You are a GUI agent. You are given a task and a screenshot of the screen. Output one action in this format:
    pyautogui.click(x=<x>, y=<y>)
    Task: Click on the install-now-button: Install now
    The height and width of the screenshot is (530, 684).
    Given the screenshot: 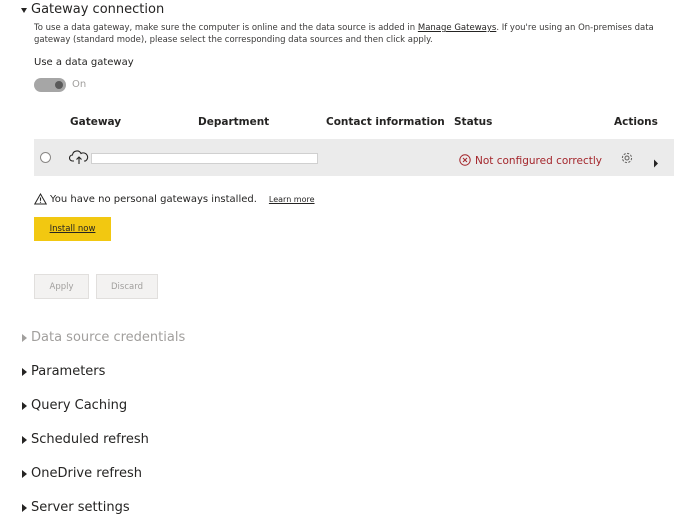 What is the action you would take?
    pyautogui.click(x=72, y=229)
    